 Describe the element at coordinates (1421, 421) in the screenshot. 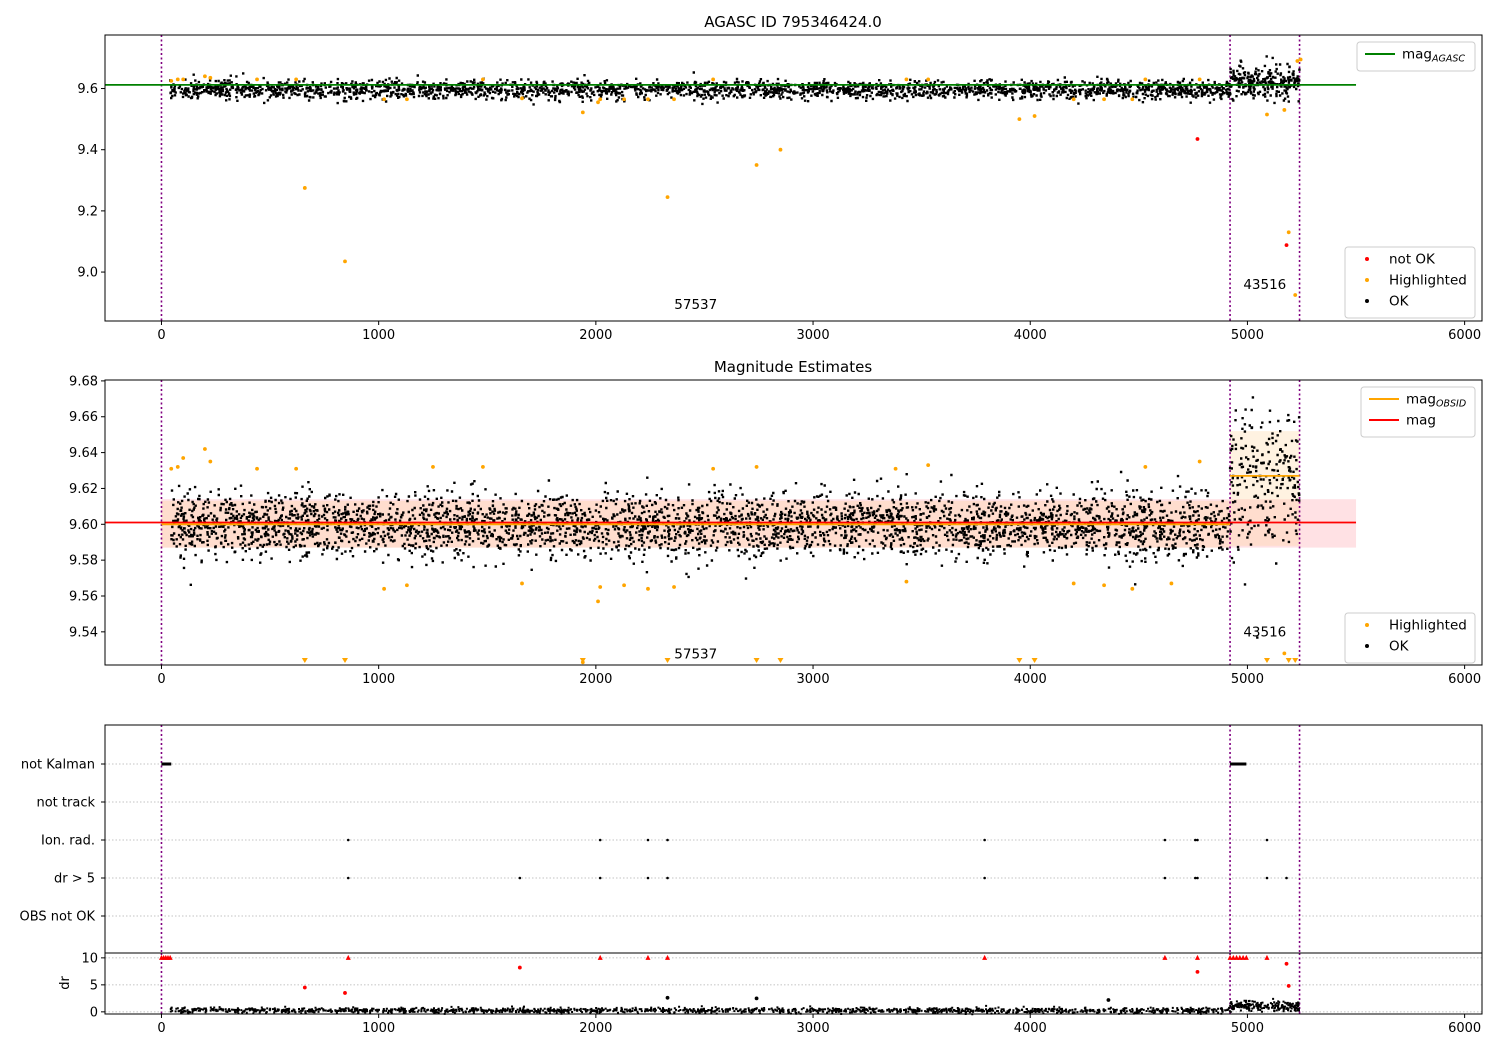

I see `legend-label: mag` at that location.